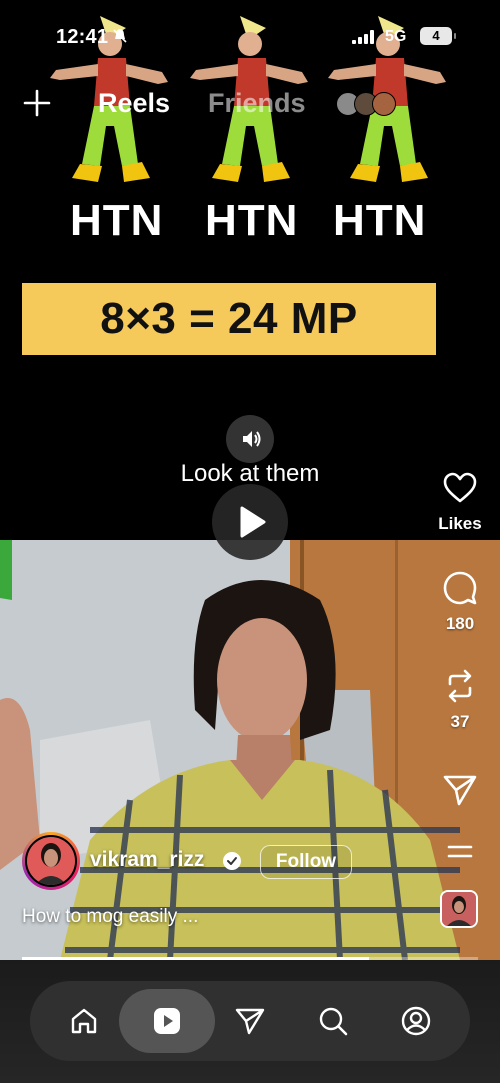 The image size is (500, 1083). What do you see at coordinates (232, 861) in the screenshot?
I see `verified-badge-icon` at bounding box center [232, 861].